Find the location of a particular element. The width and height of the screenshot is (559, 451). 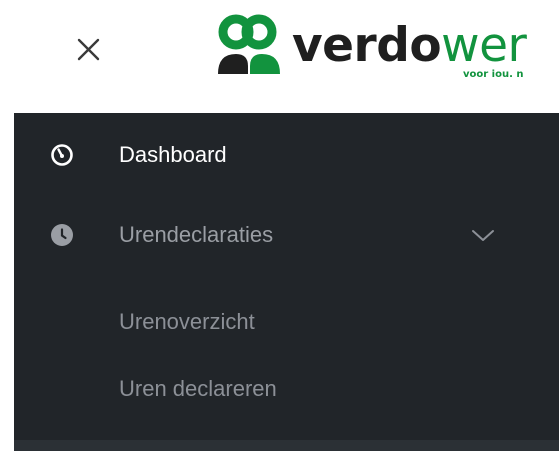

close-icon is located at coordinates (88, 50).